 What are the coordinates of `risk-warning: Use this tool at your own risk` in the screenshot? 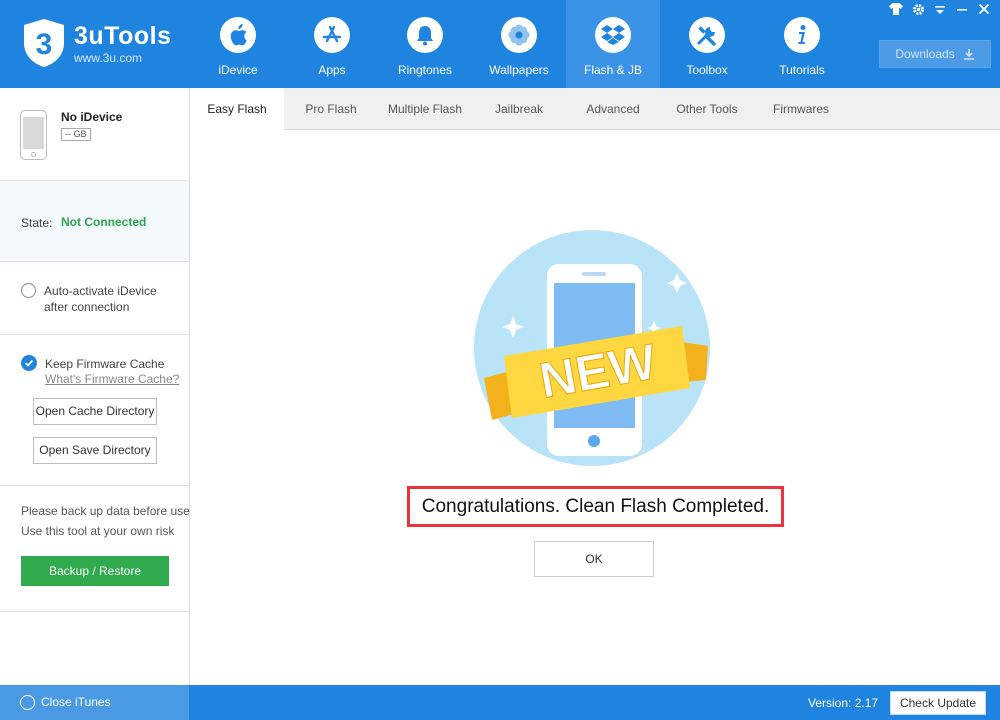 It's located at (98, 531).